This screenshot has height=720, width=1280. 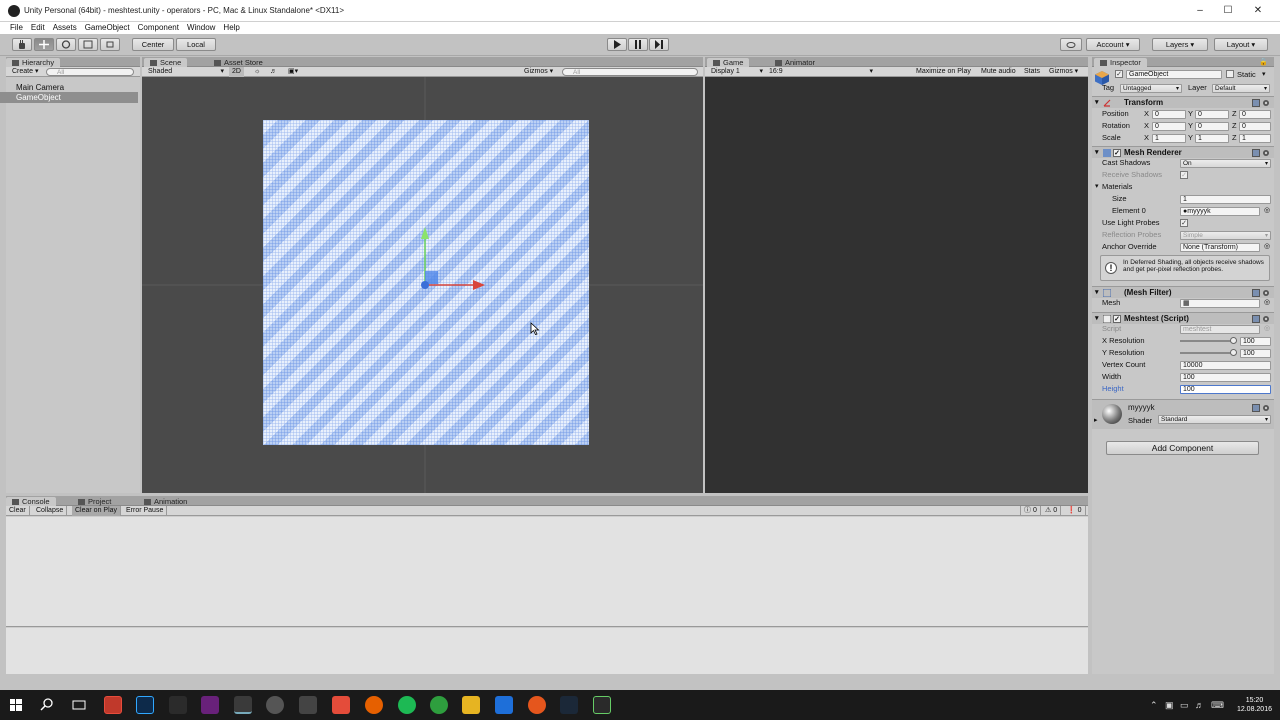 I want to click on network-icon: ▣, so click(x=1169, y=705).